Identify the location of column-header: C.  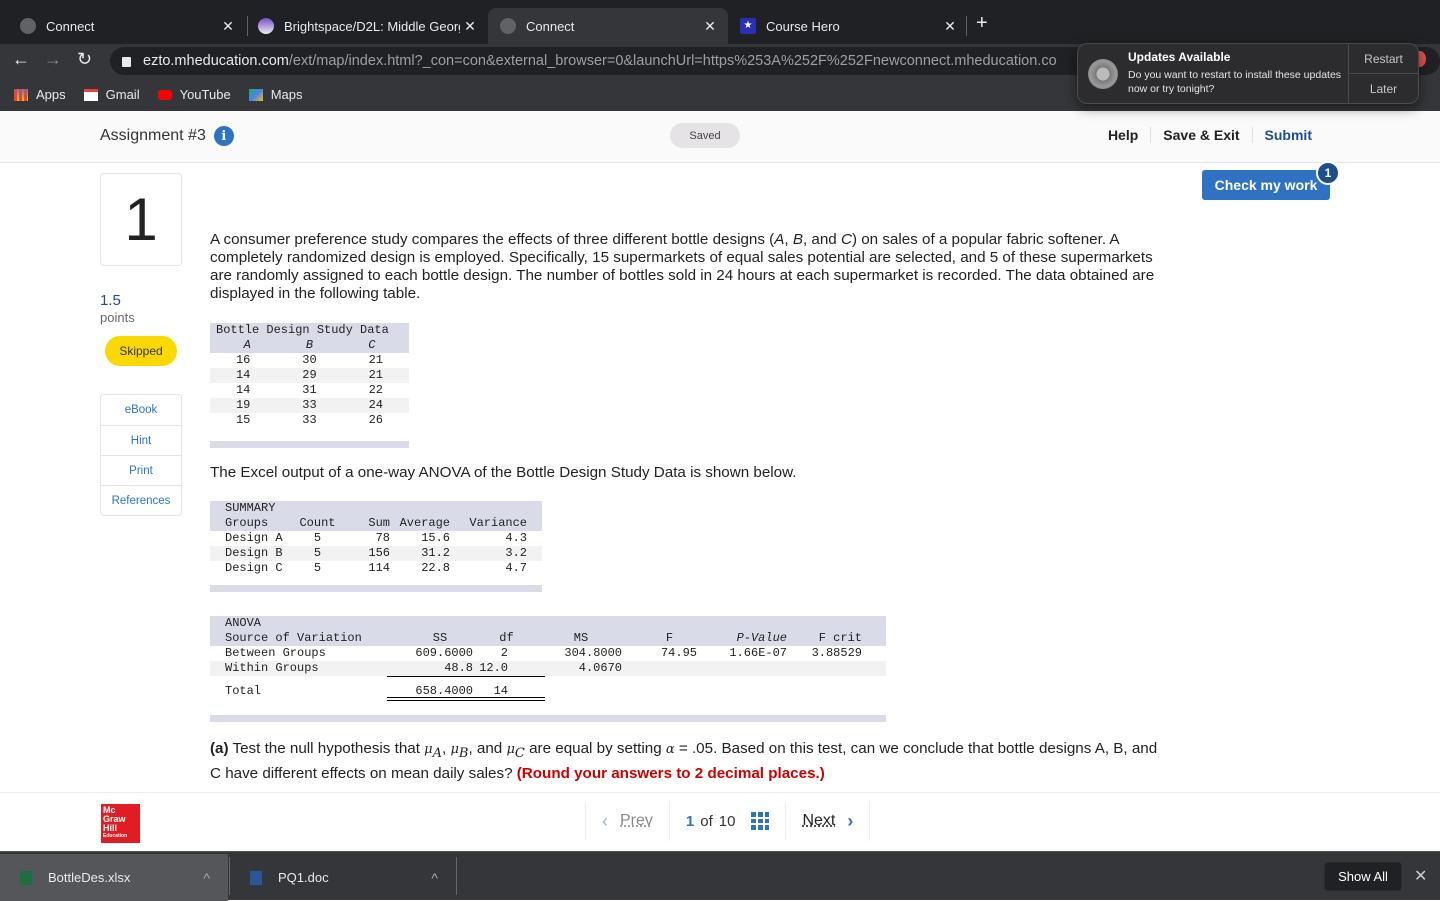
(372, 345).